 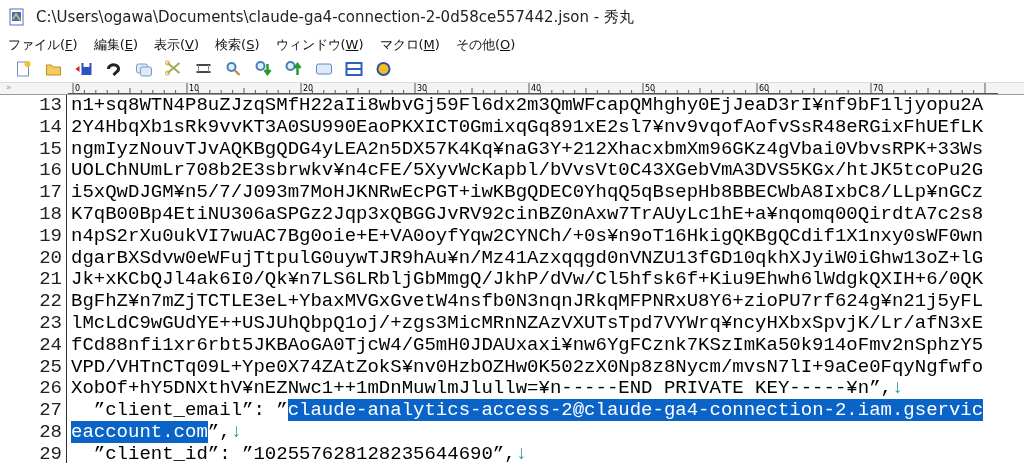 What do you see at coordinates (50, 389) in the screenshot?
I see `line-number: 26` at bounding box center [50, 389].